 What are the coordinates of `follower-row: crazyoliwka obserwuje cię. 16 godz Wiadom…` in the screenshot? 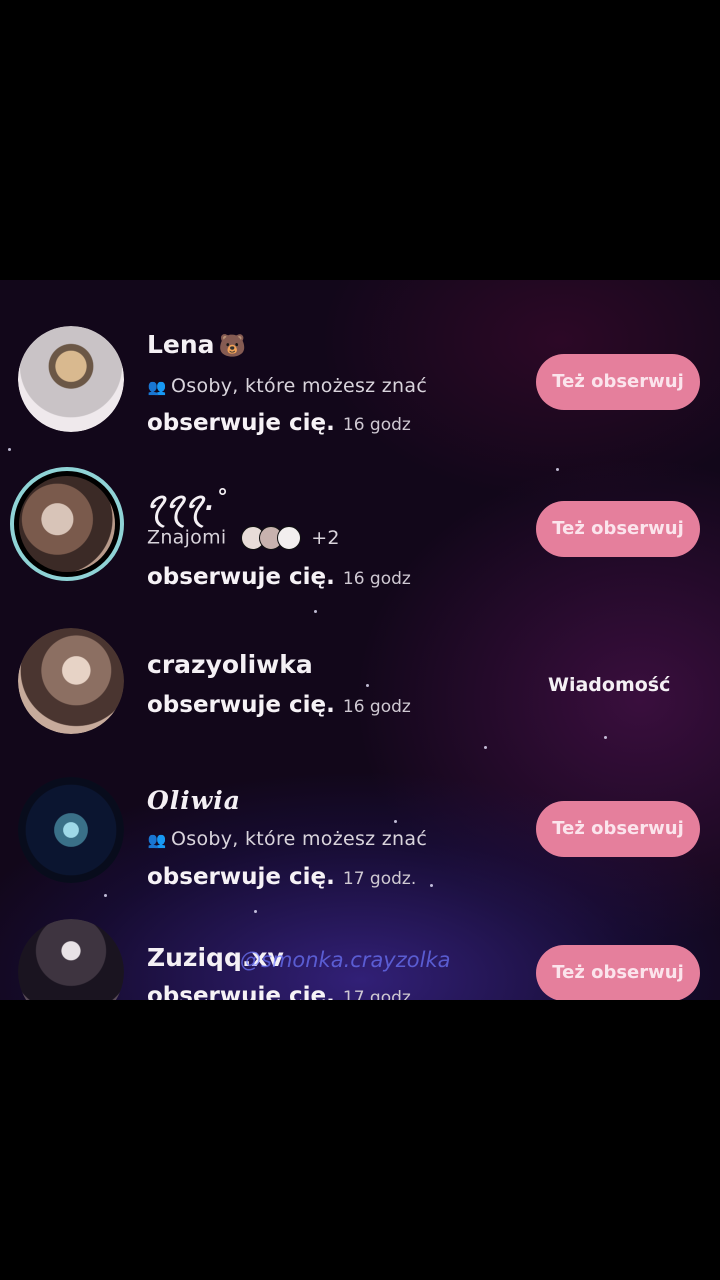 It's located at (360, 675).